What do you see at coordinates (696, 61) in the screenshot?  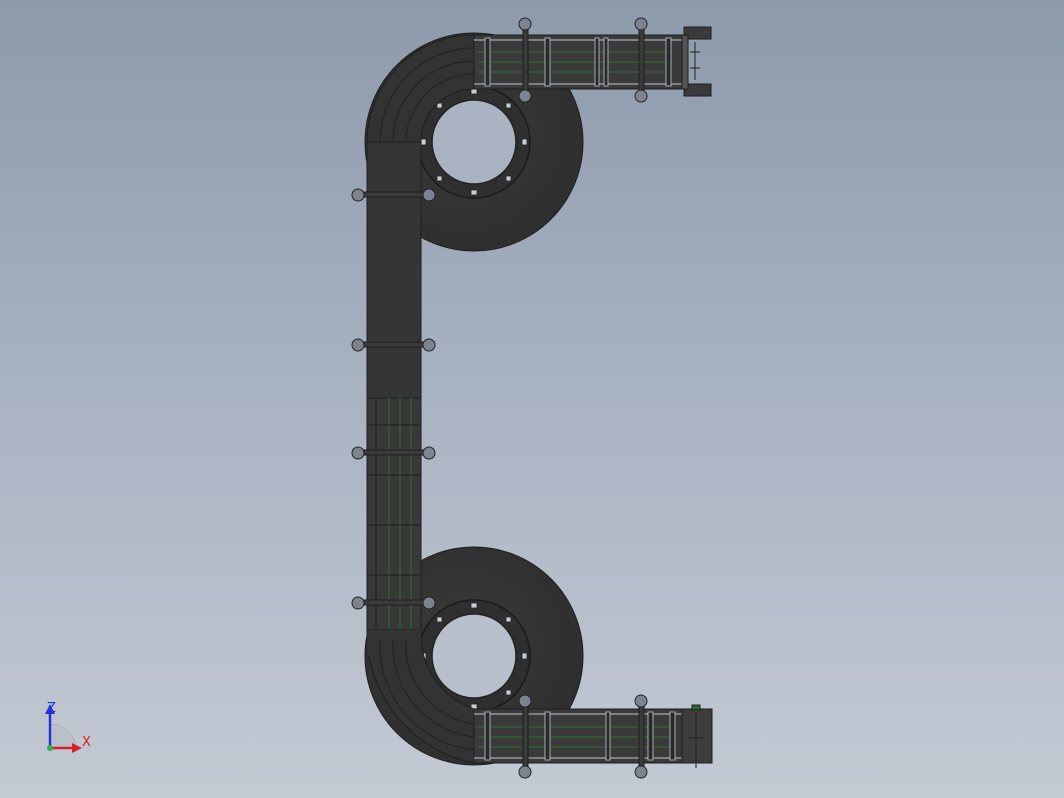 I see `upper-end-bracket` at bounding box center [696, 61].